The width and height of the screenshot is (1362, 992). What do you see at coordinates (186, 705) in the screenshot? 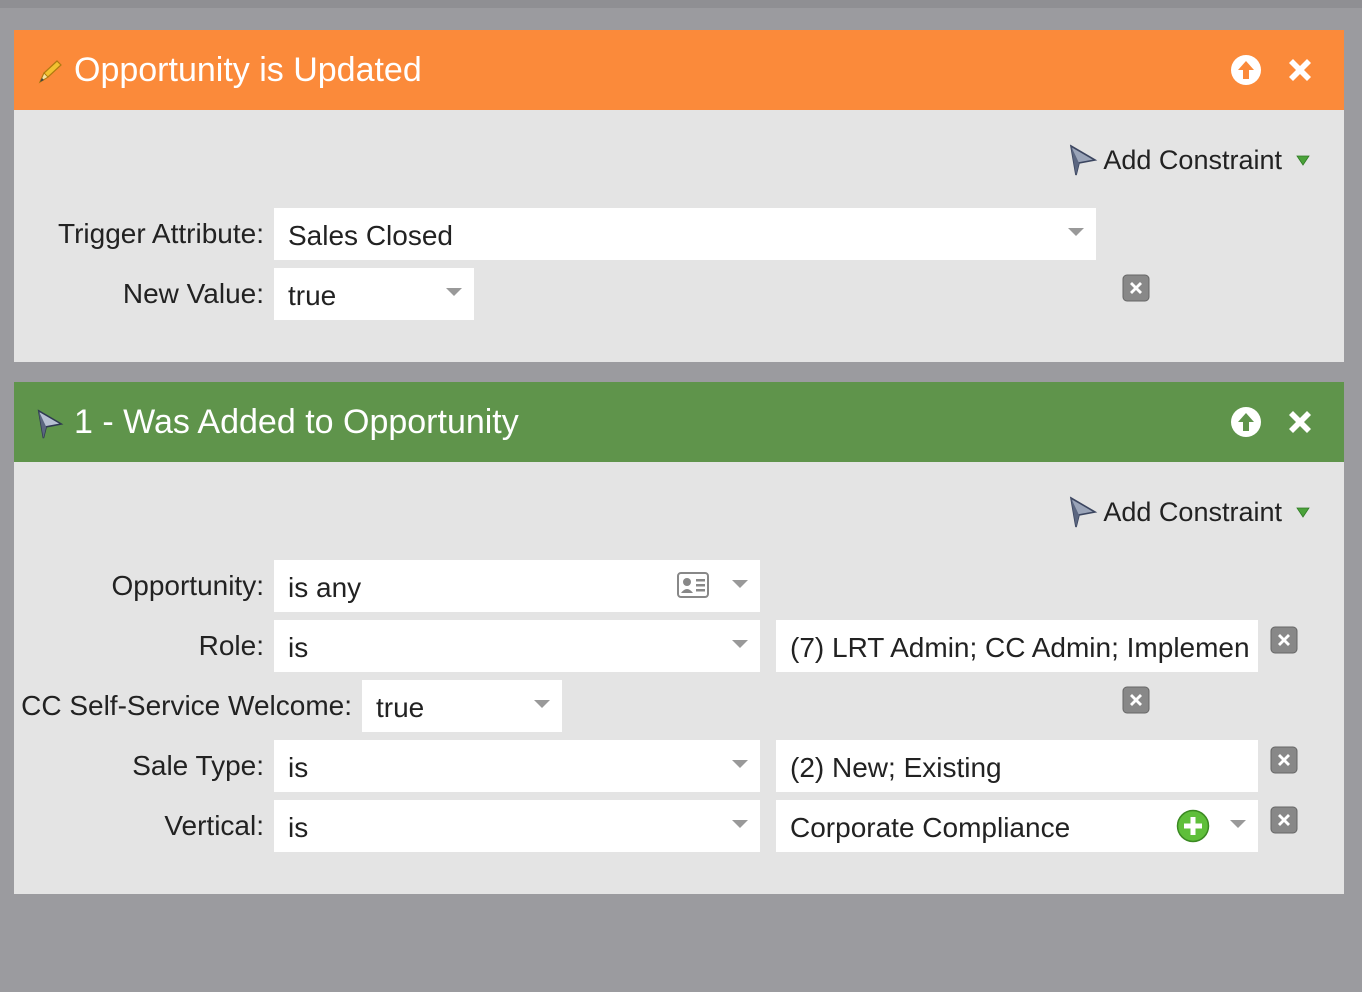
I see `cc-self-service-welcome-label: CC Self-Service Welcome:` at bounding box center [186, 705].